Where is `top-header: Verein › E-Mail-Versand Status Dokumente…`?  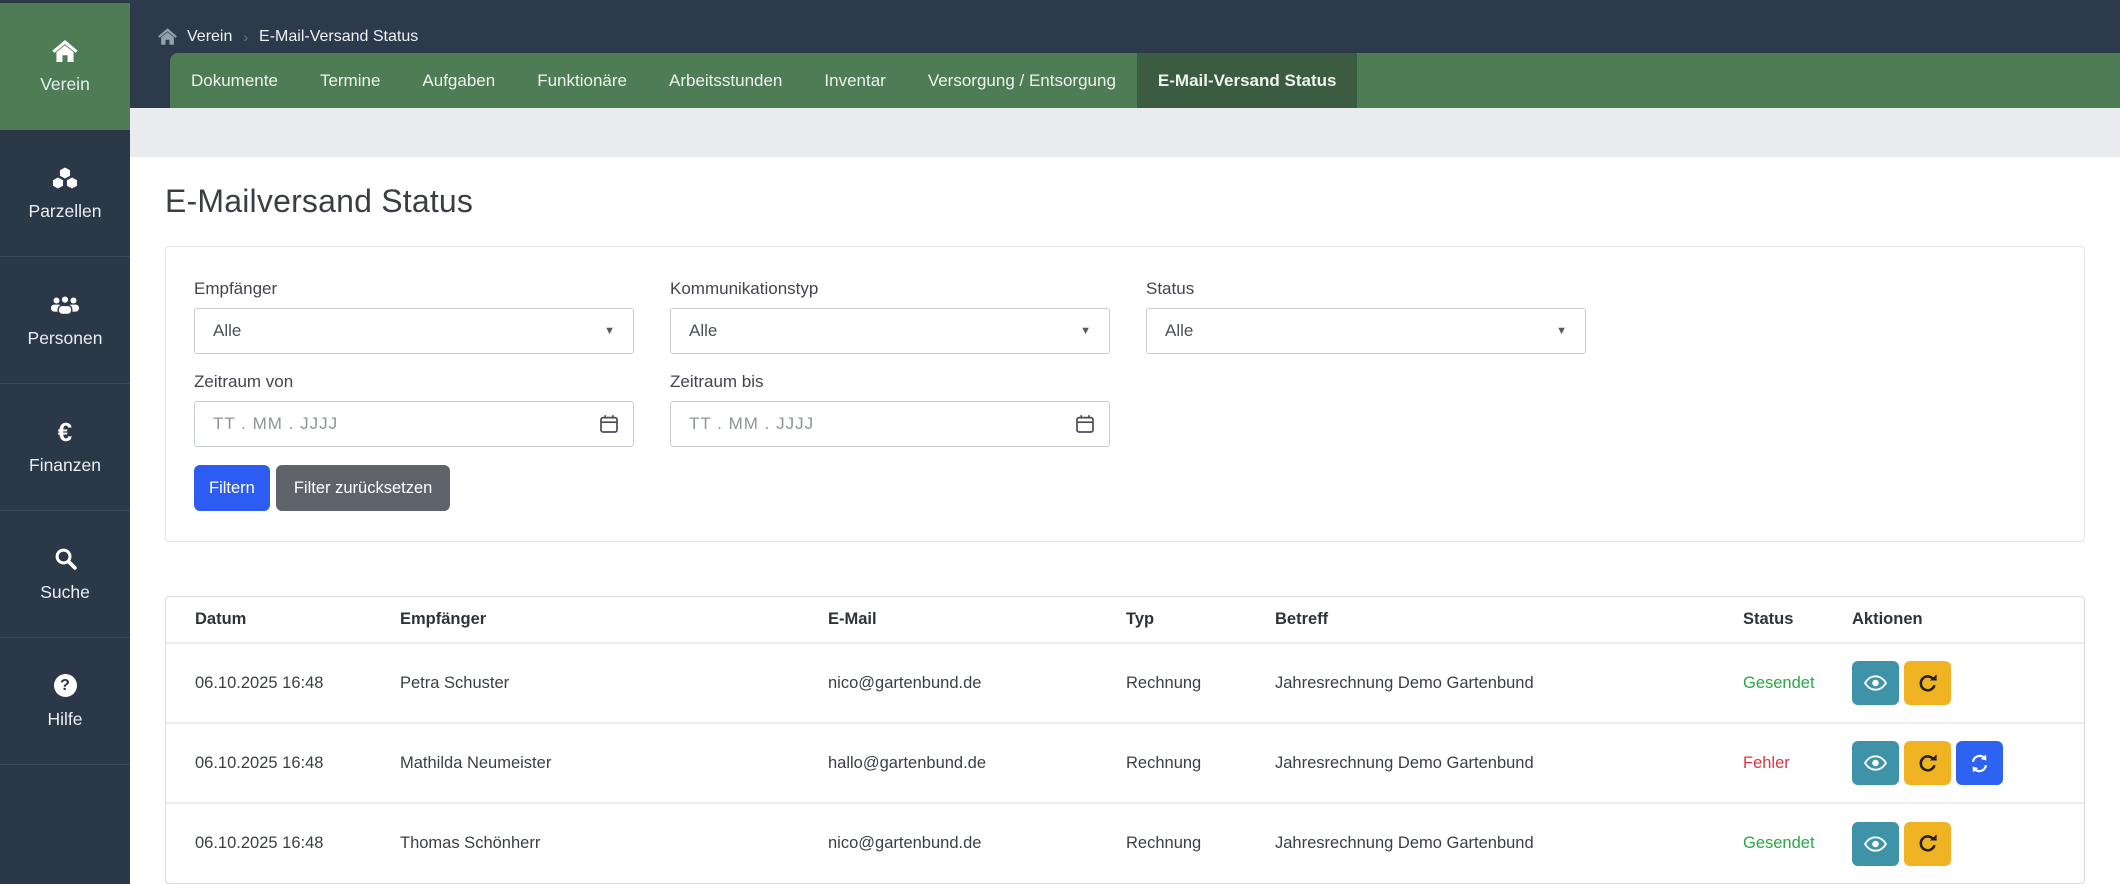 top-header: Verein › E-Mail-Versand Status Dokumente… is located at coordinates (1125, 54).